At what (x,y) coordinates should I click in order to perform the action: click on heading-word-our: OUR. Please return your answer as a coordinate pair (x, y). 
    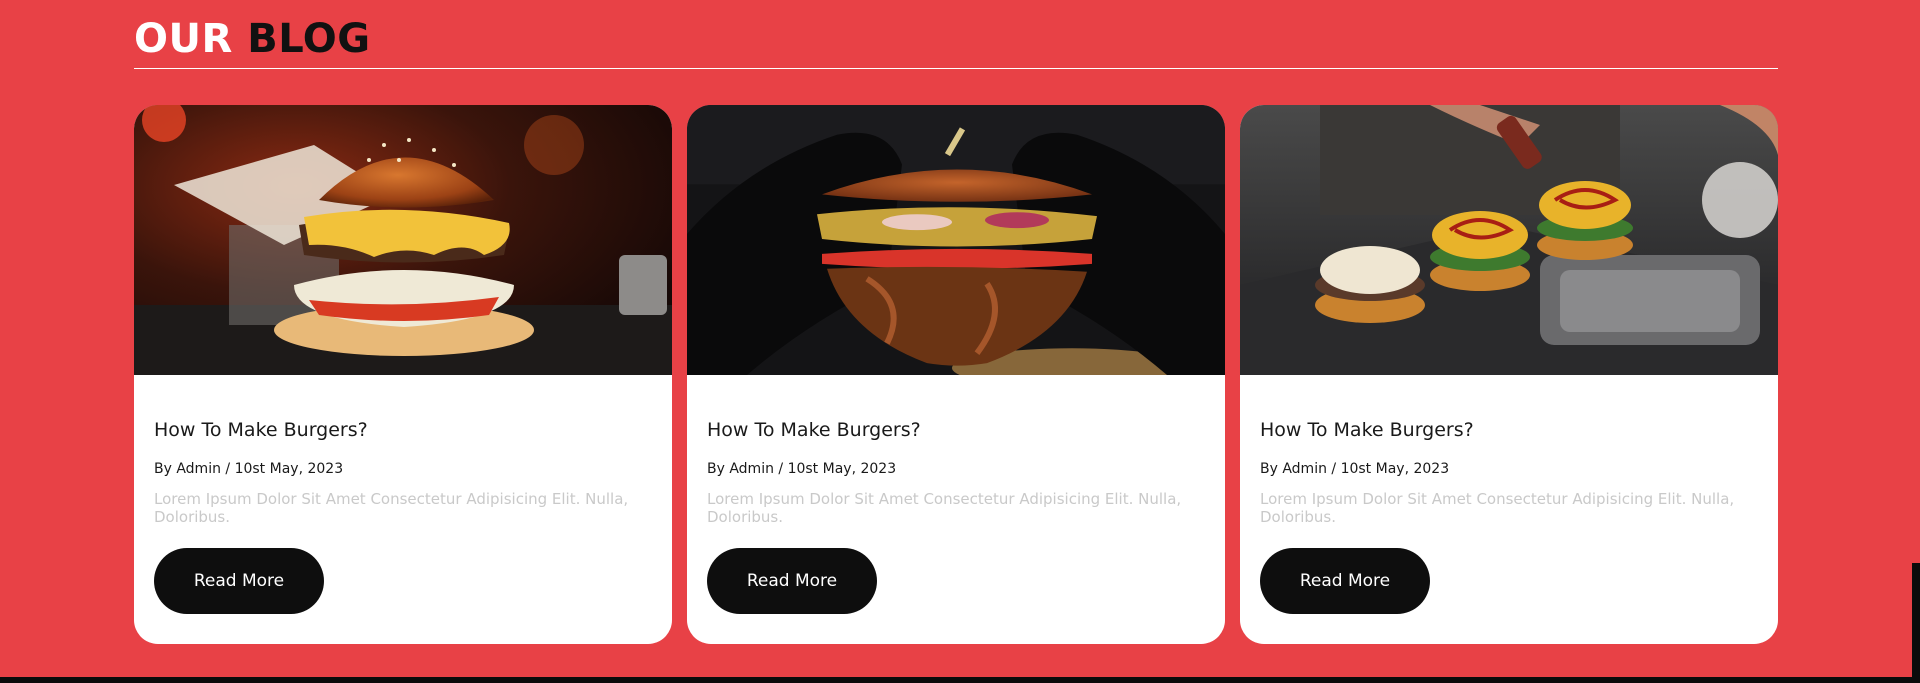
    Looking at the image, I should click on (183, 39).